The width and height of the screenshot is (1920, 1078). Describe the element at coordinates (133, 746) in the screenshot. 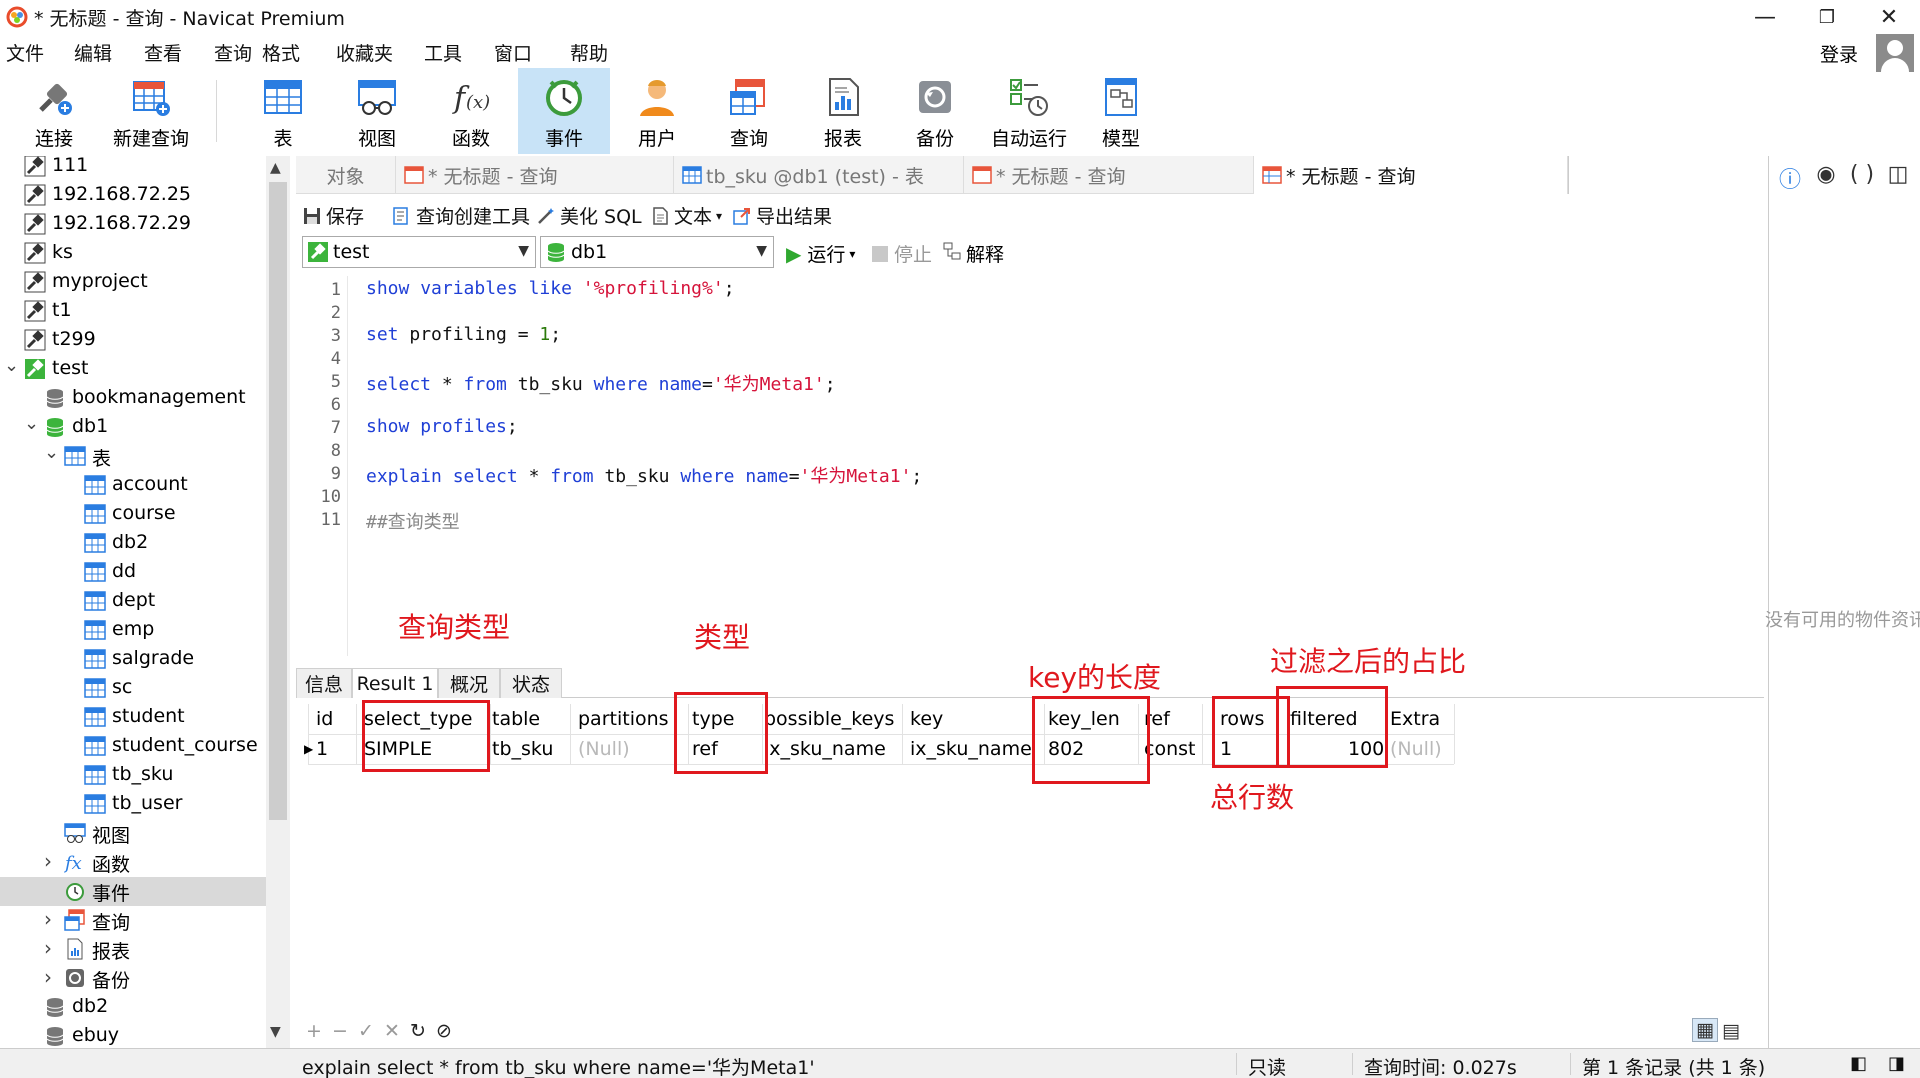

I see `tree-table-student_course: student_course` at that location.